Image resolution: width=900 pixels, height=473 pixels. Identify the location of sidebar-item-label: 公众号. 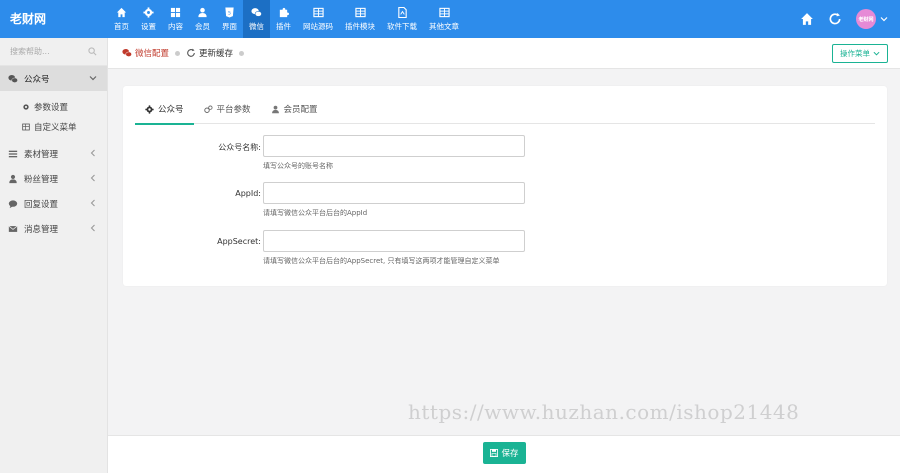
(37, 79).